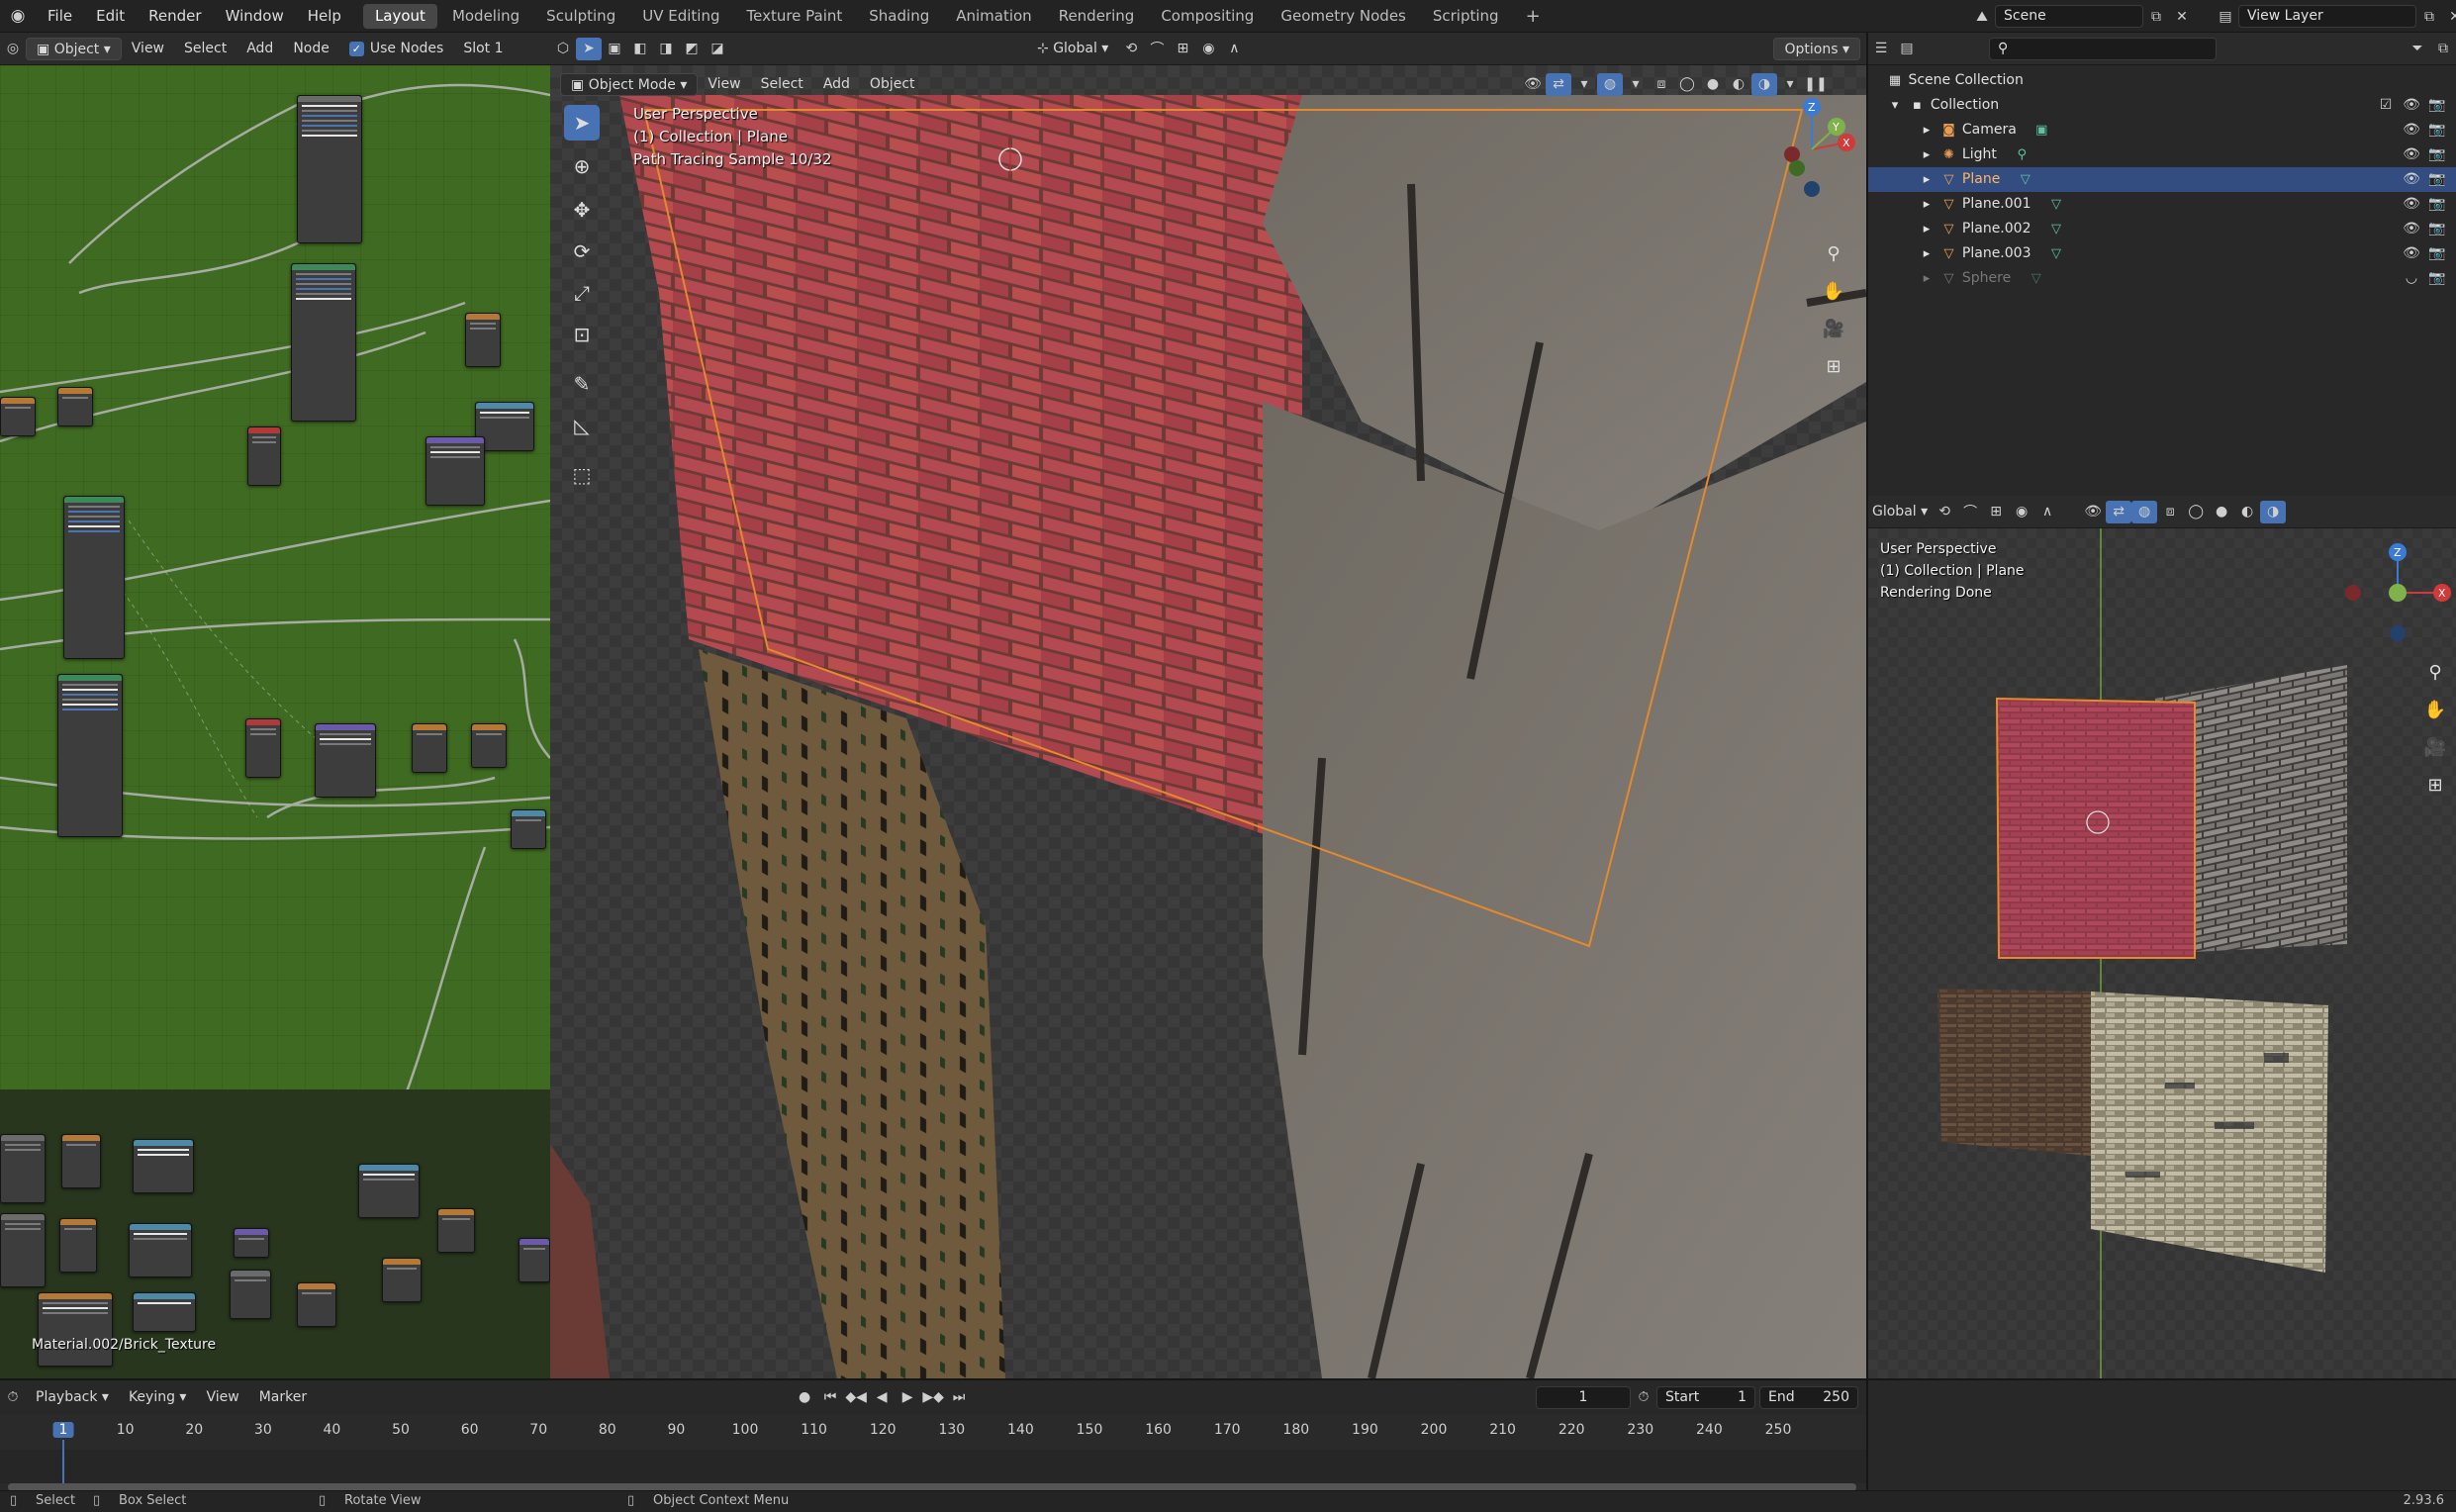  Describe the element at coordinates (2397, 592) in the screenshot. I see `secondary-navigation-gizmo: Z X` at that location.